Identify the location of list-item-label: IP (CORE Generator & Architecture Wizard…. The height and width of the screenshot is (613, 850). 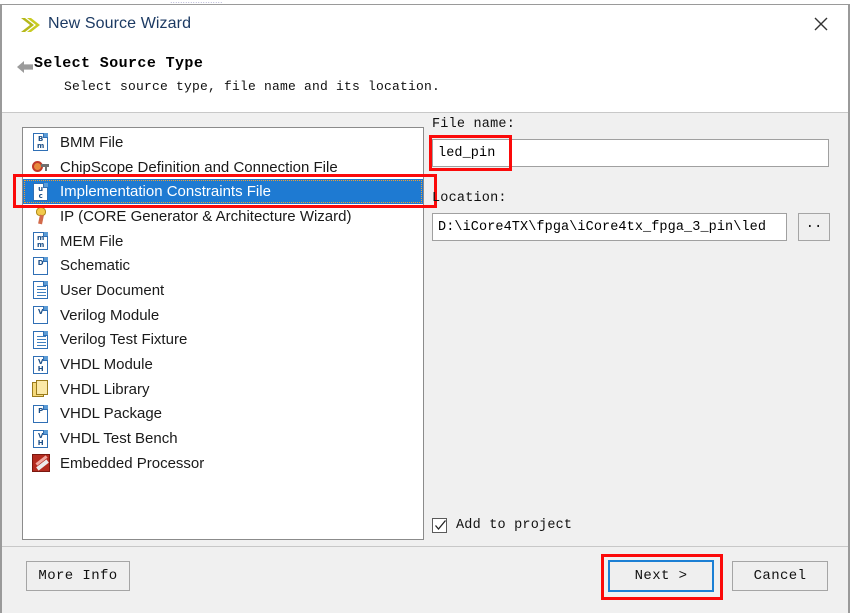
(206, 216).